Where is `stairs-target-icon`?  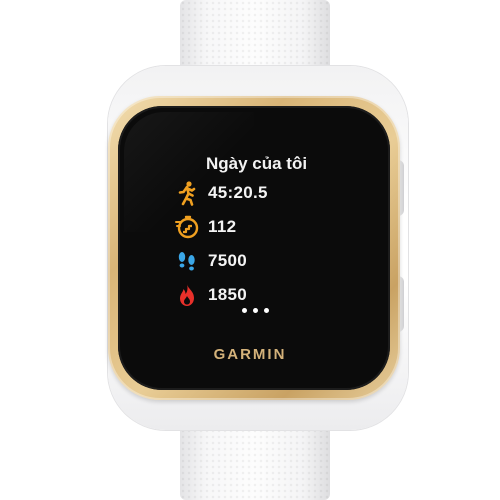
stairs-target-icon is located at coordinates (187, 227).